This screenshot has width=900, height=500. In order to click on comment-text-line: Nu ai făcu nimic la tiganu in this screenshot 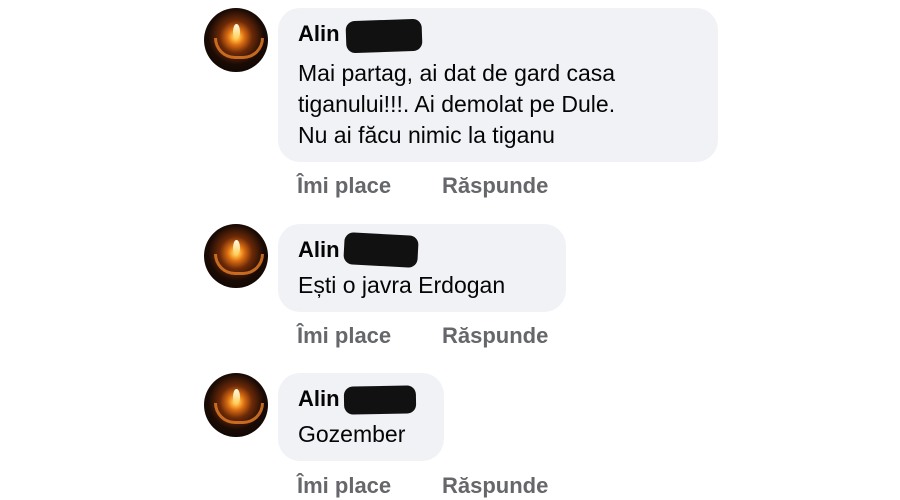, I will do `click(426, 135)`.